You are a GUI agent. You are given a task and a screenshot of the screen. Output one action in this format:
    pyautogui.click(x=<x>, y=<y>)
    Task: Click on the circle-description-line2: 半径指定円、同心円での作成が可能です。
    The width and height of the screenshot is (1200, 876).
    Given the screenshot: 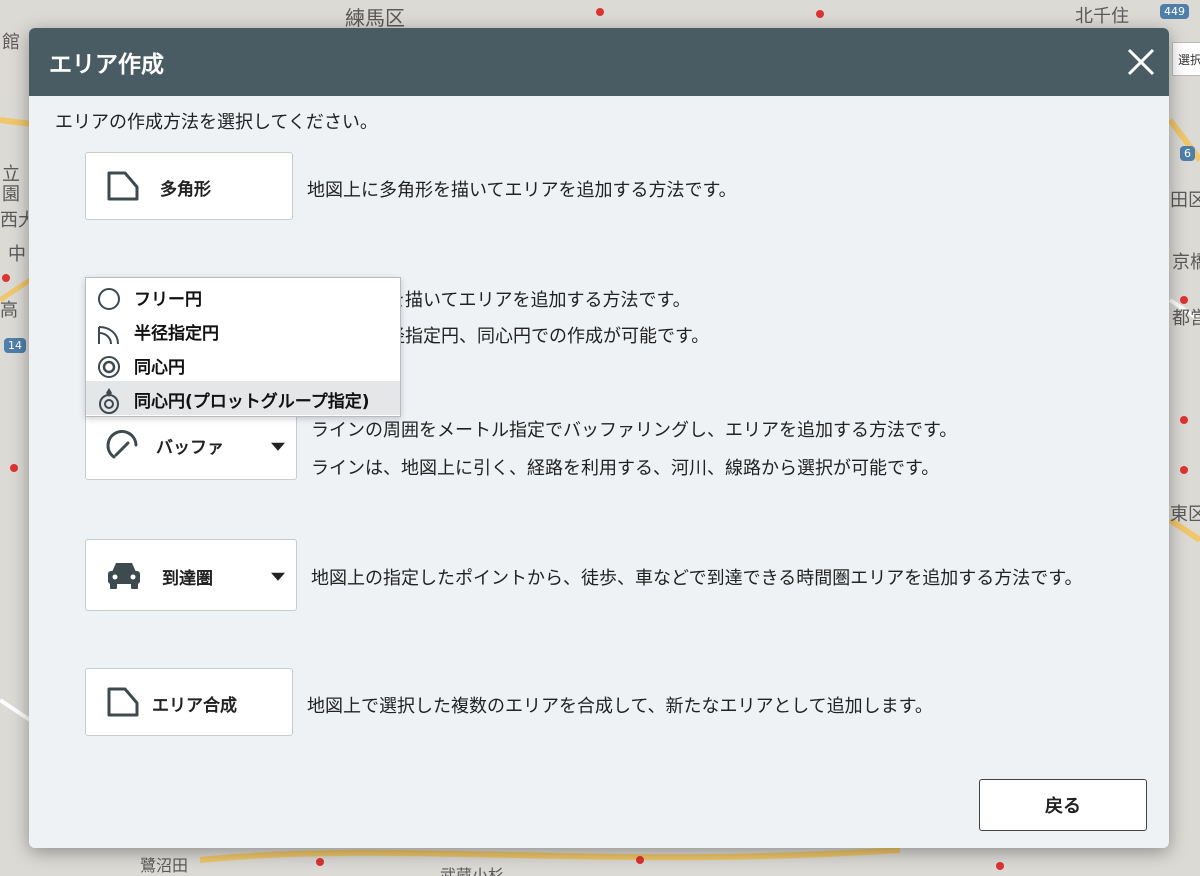 What is the action you would take?
    pyautogui.click(x=539, y=336)
    